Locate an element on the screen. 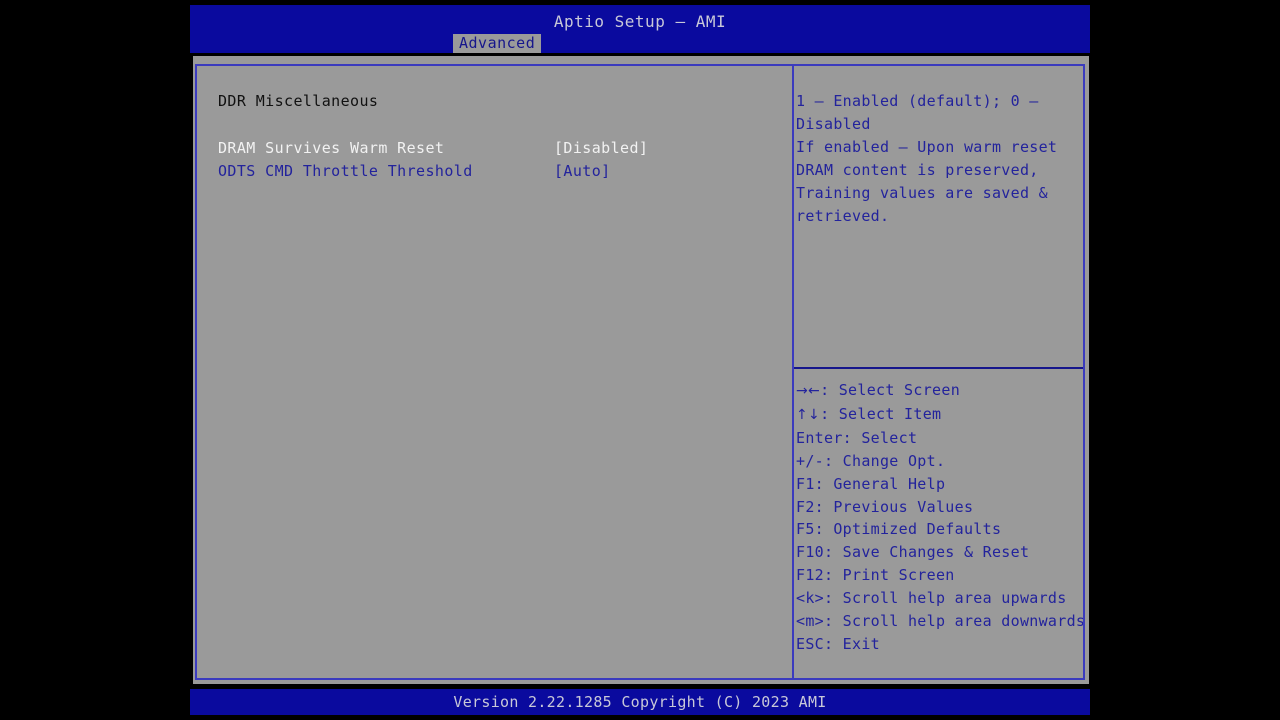 Image resolution: width=1280 pixels, height=720 pixels. help-line: DRAM content is preserved, is located at coordinates (917, 170).